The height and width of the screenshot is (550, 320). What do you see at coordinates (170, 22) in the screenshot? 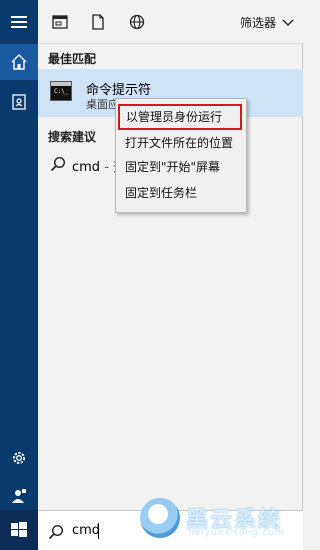
I see `top-toolbar: 筛选器` at bounding box center [170, 22].